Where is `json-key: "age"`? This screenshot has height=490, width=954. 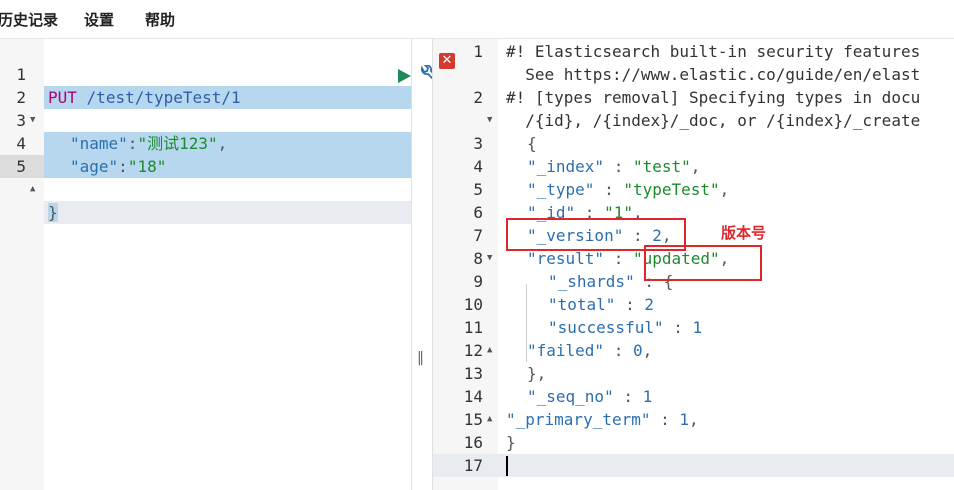 json-key: "age" is located at coordinates (94, 166).